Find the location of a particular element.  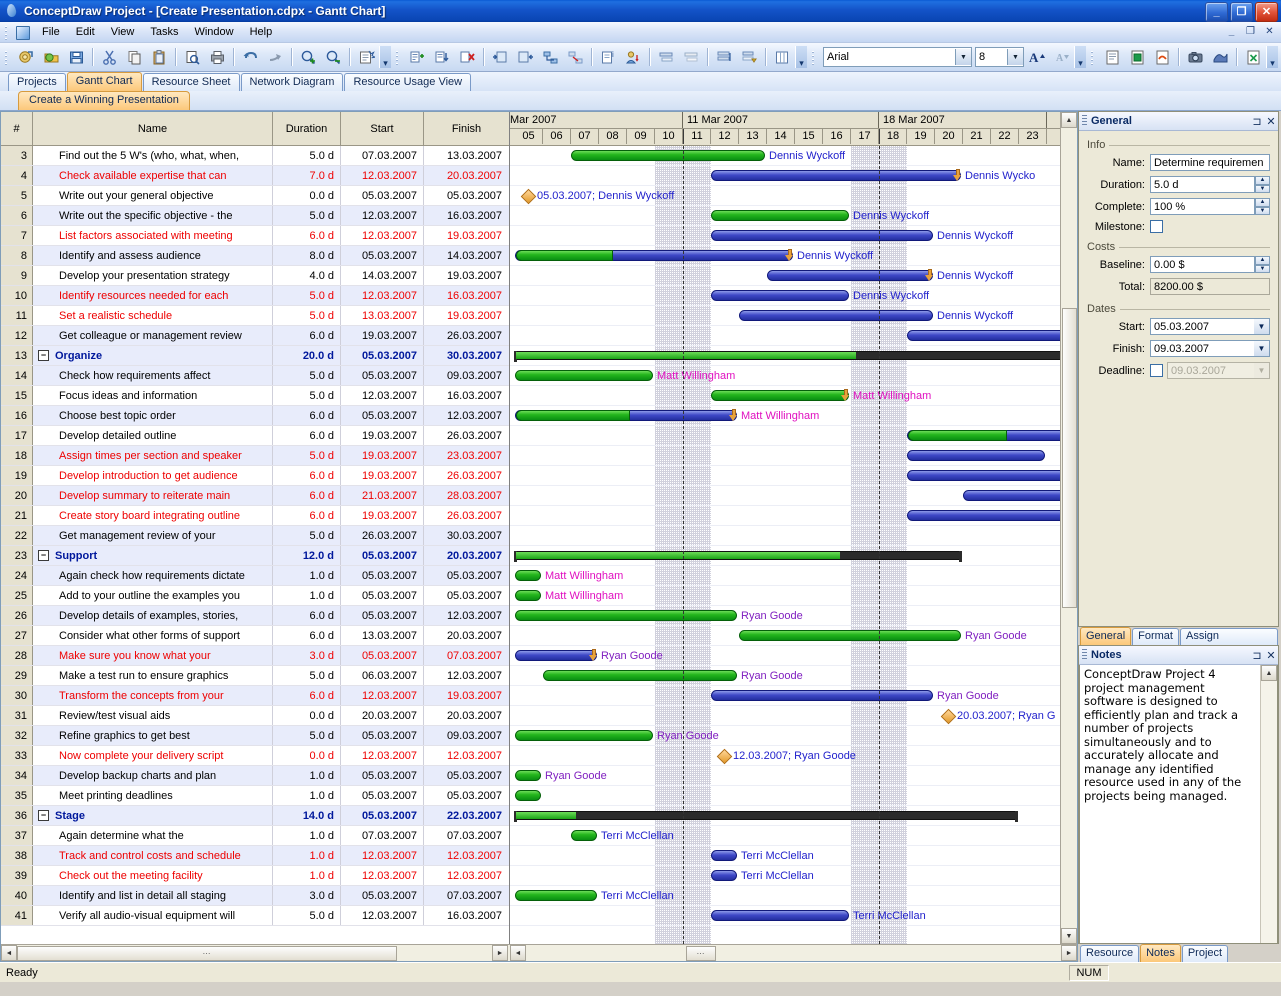

task-finish-cell: 23.03.2007 is located at coordinates (466, 455).